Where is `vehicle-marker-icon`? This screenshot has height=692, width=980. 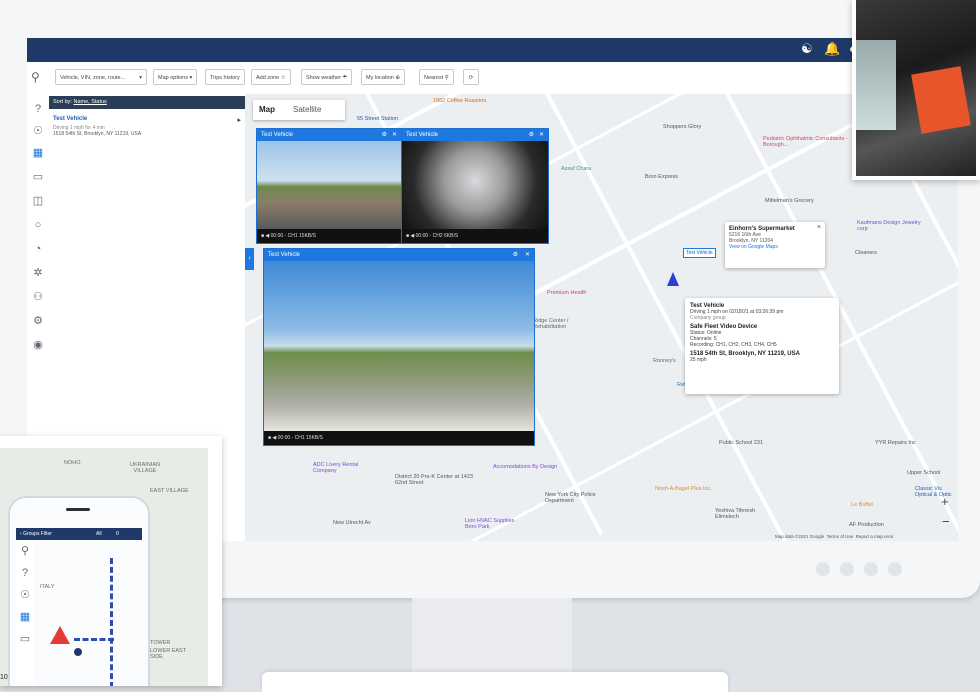
vehicle-marker-icon is located at coordinates (673, 279).